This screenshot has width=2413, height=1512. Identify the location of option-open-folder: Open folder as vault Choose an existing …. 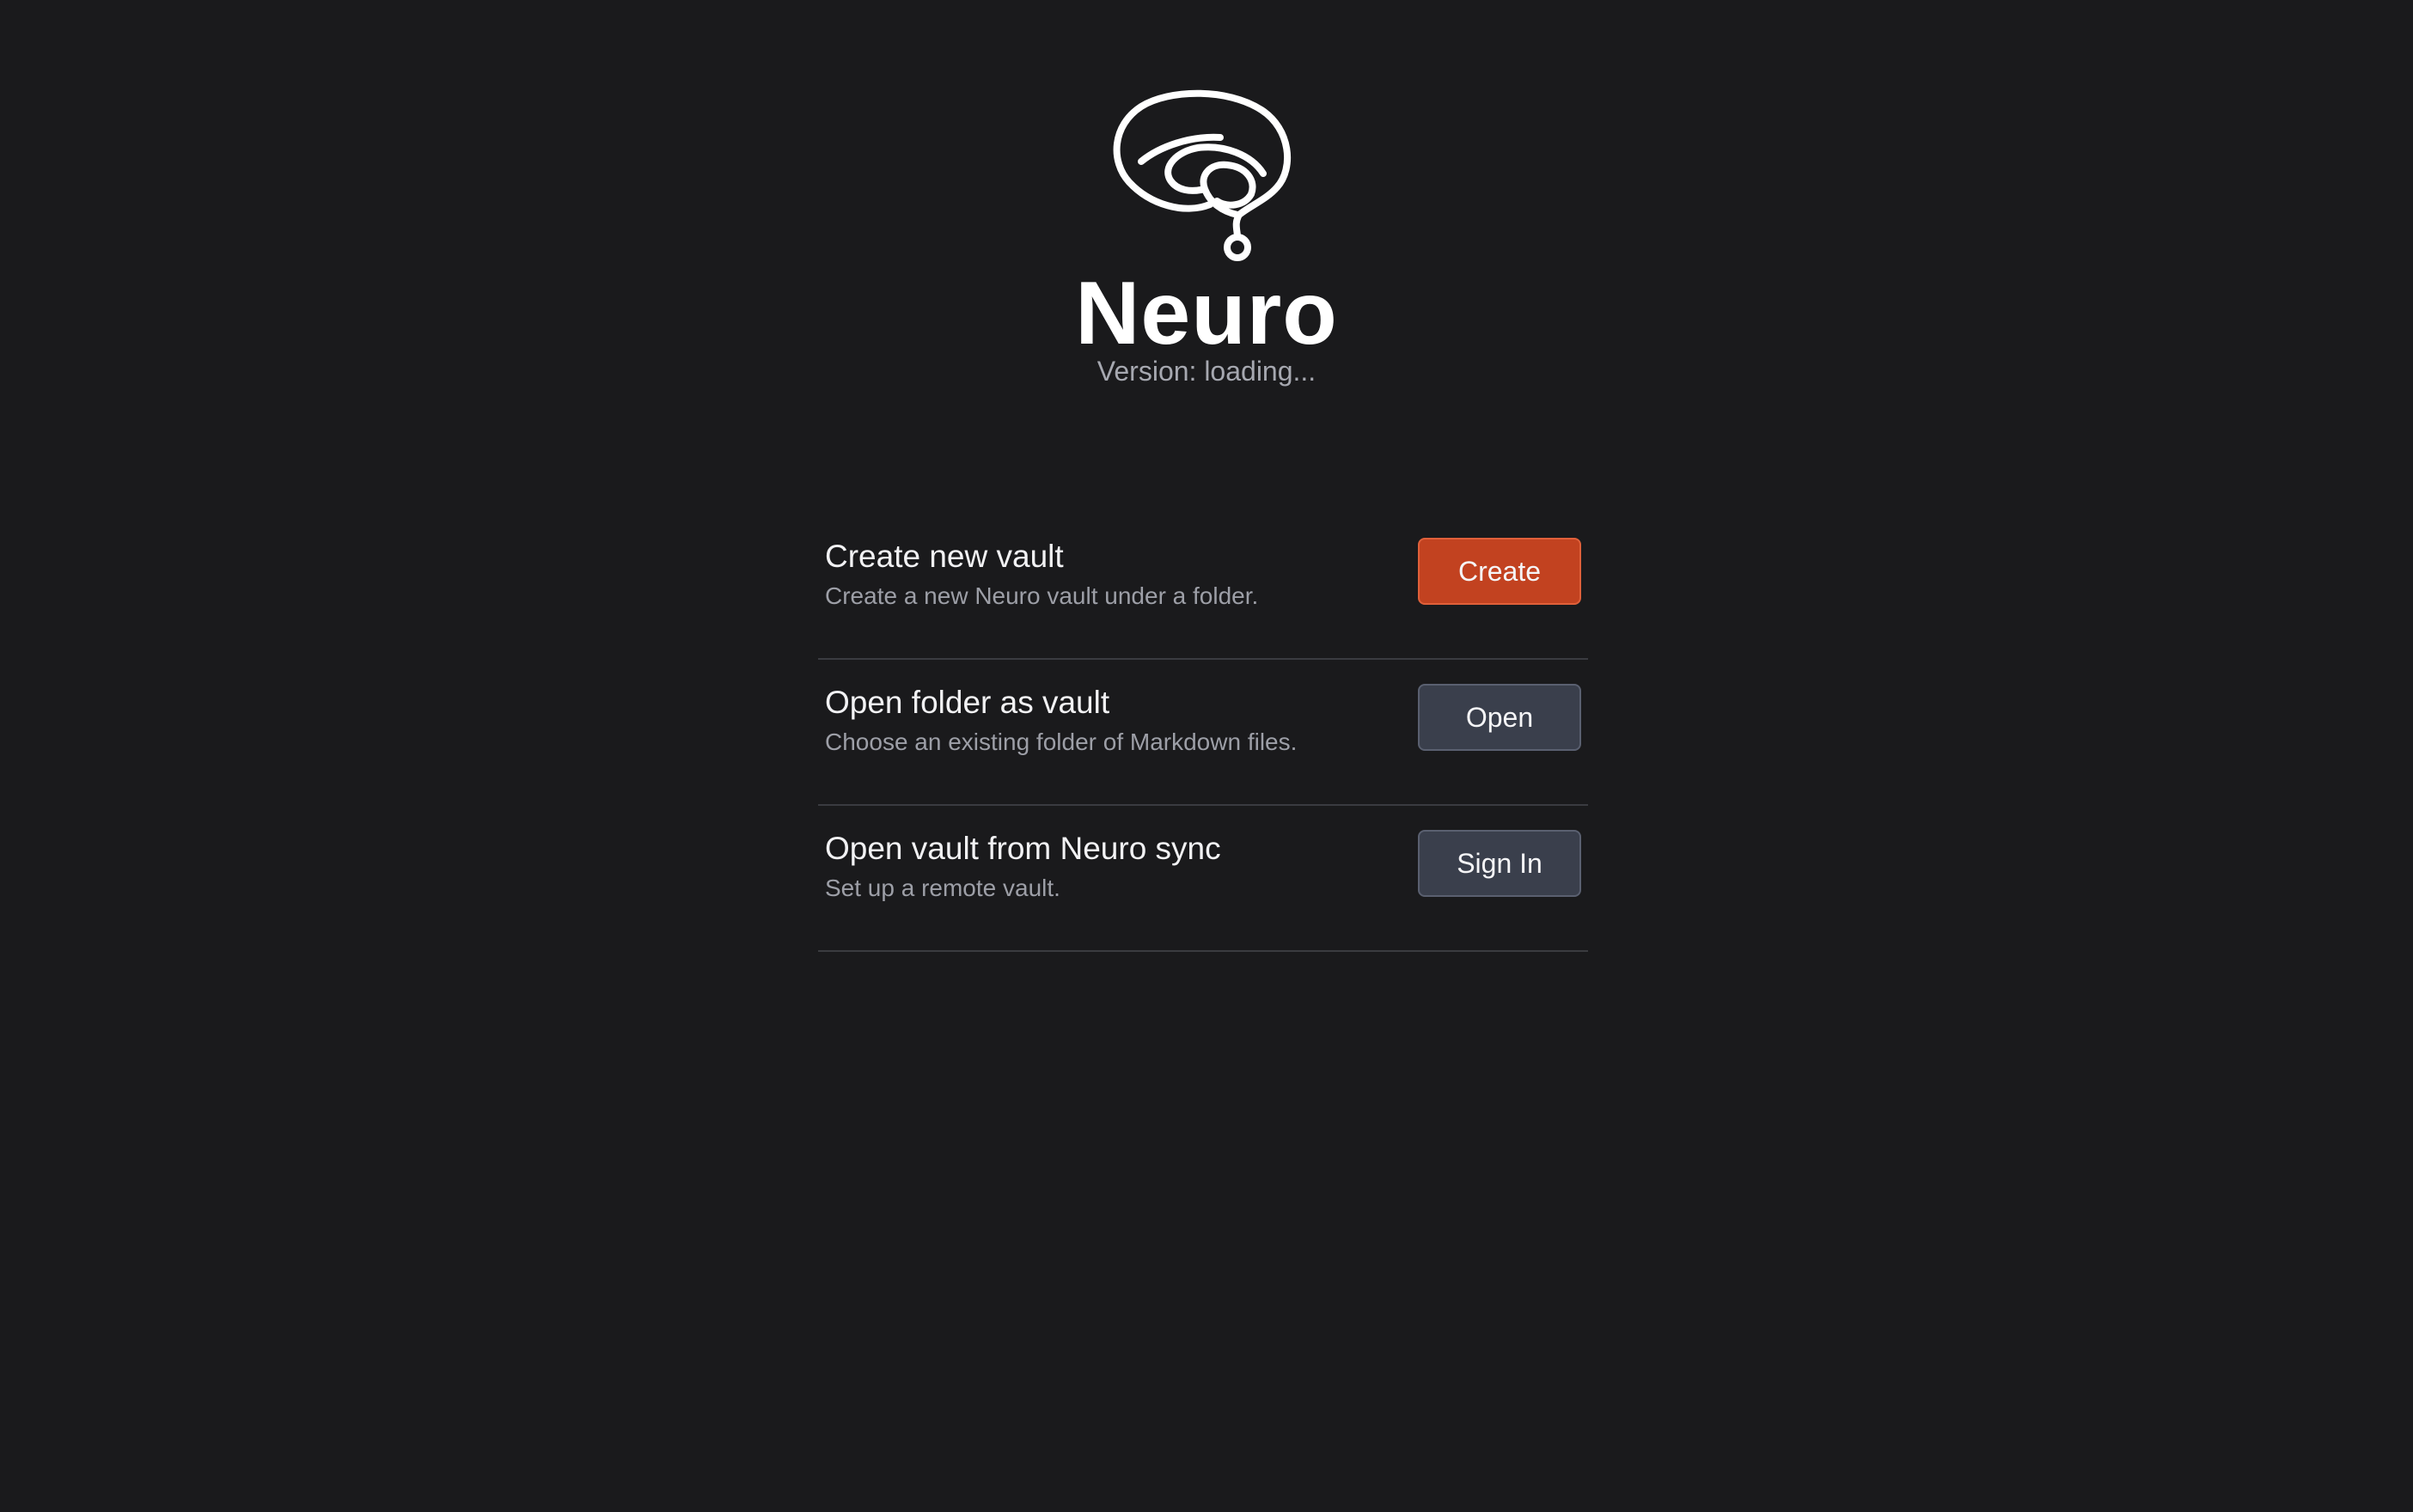
(1203, 734).